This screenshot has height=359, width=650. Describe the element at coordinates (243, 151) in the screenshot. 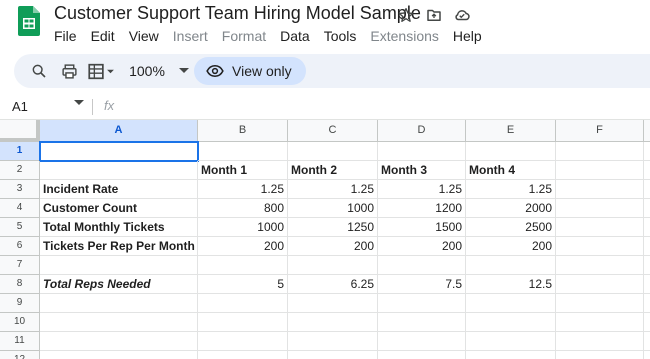

I see `cell-b1` at that location.